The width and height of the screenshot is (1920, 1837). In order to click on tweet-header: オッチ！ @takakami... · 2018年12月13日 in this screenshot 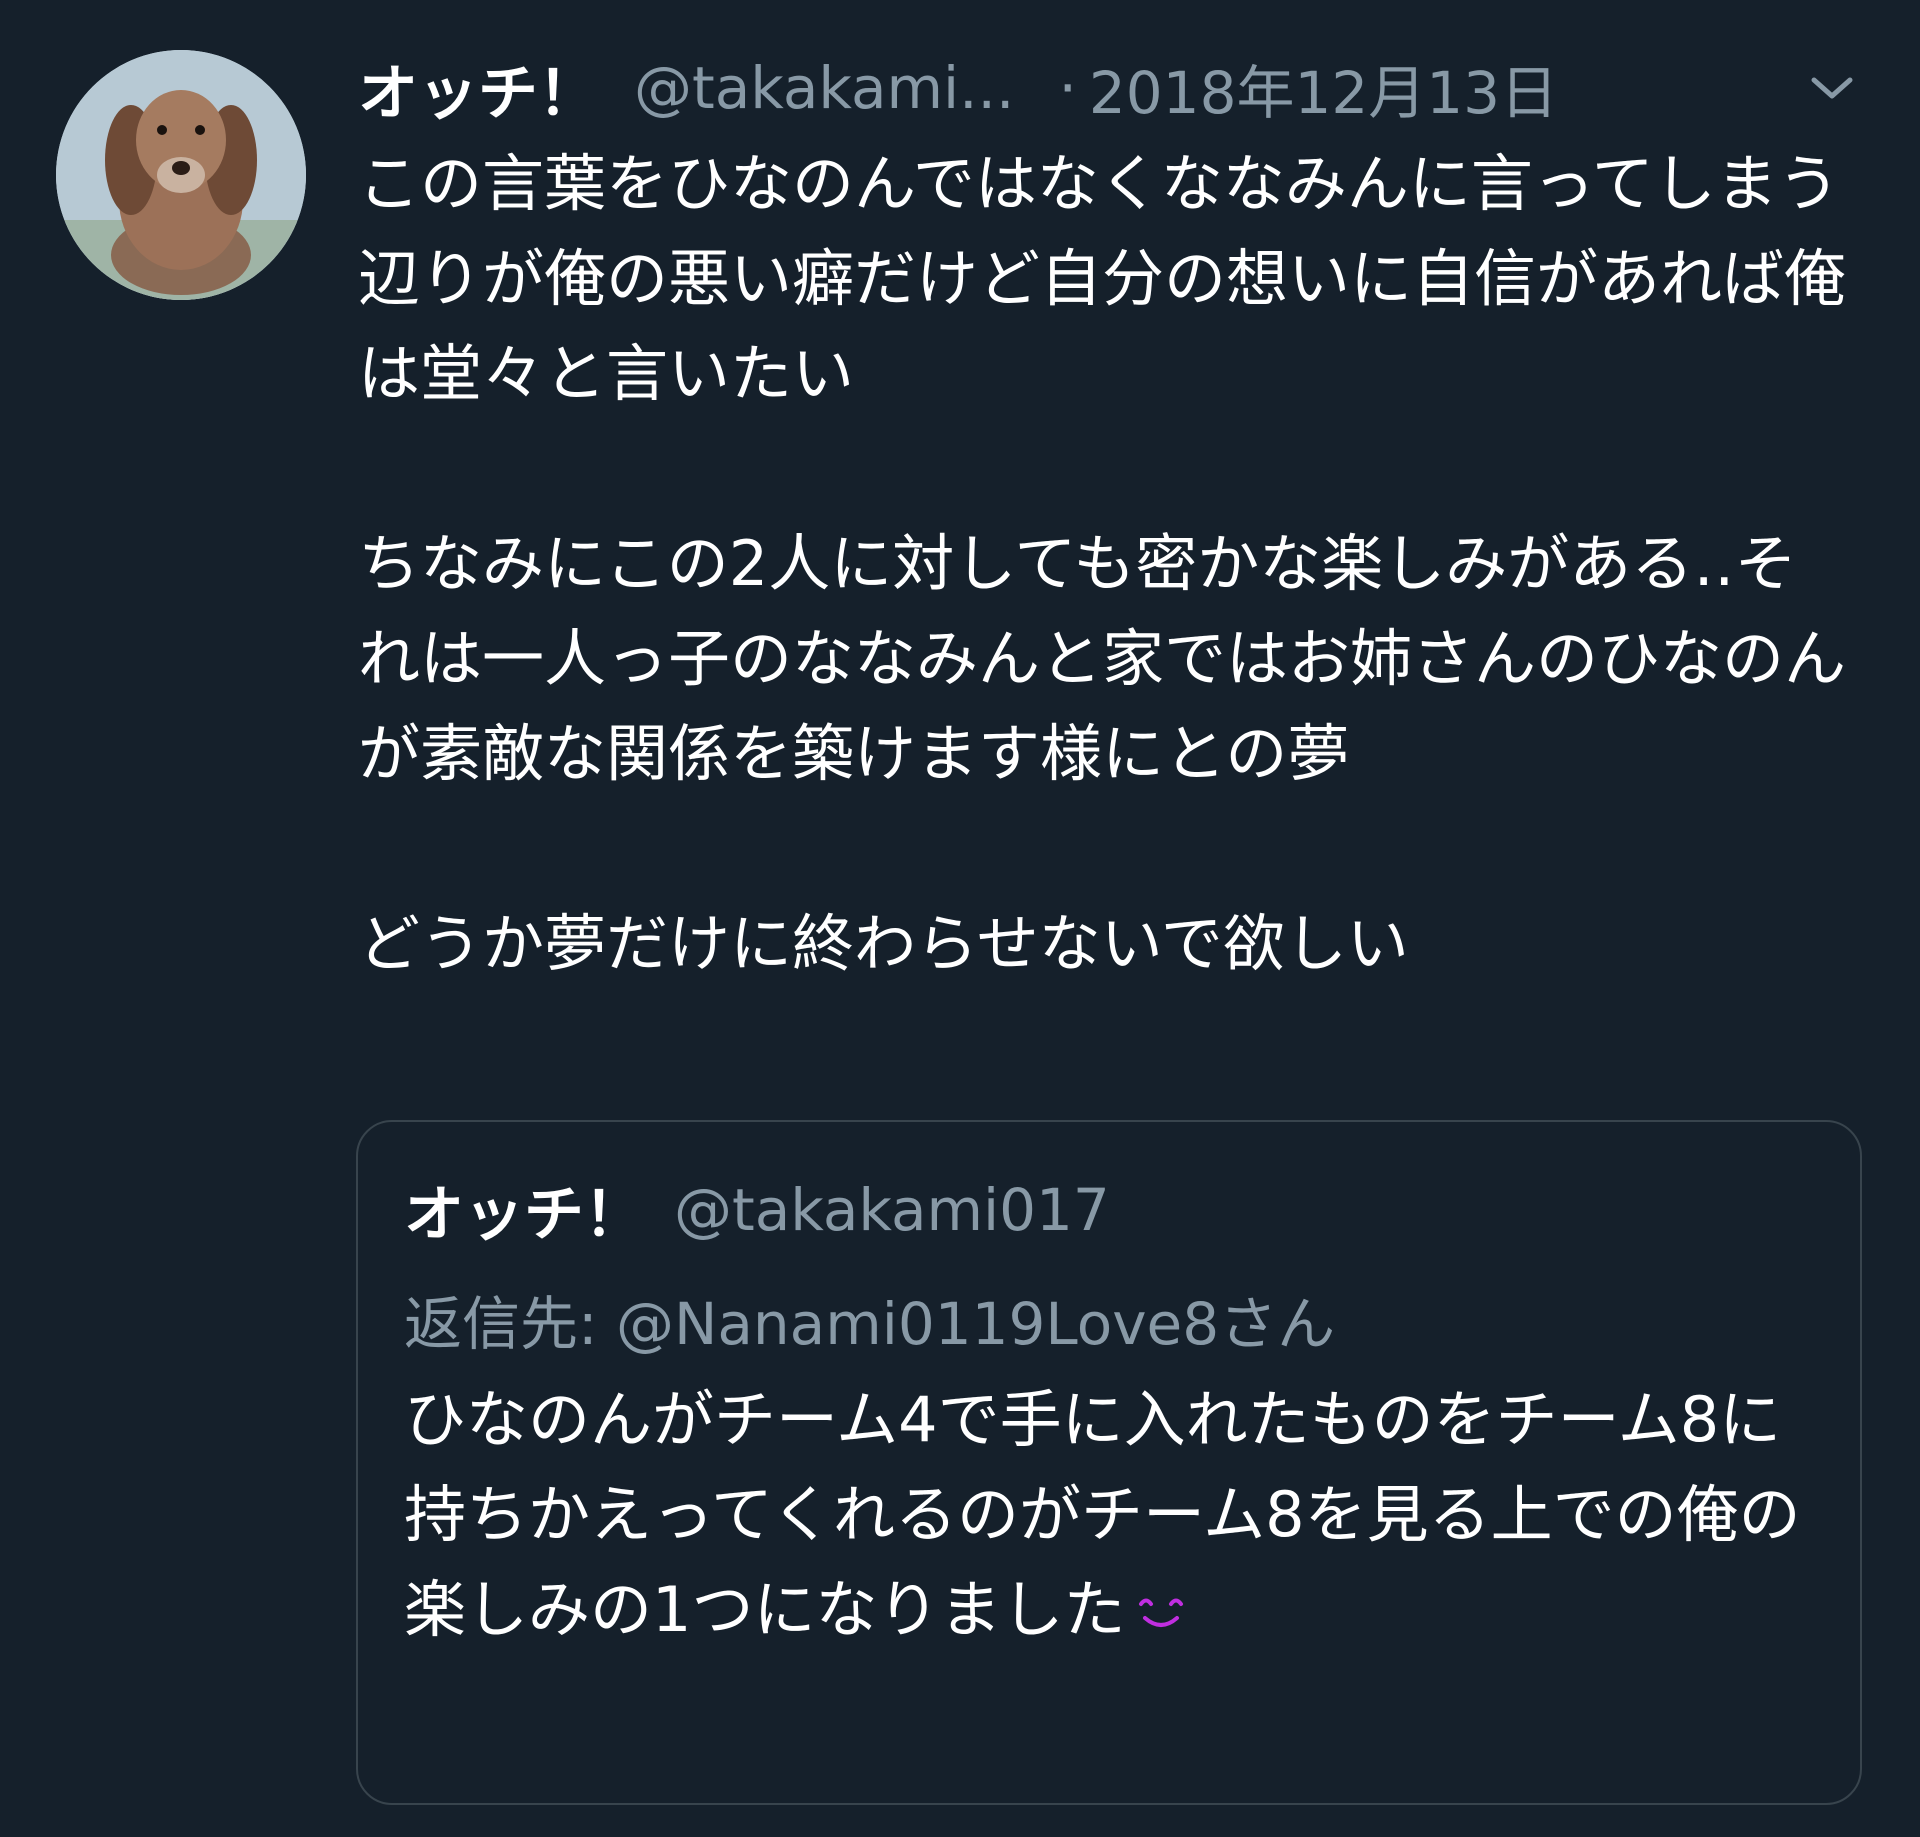, I will do `click(1108, 88)`.